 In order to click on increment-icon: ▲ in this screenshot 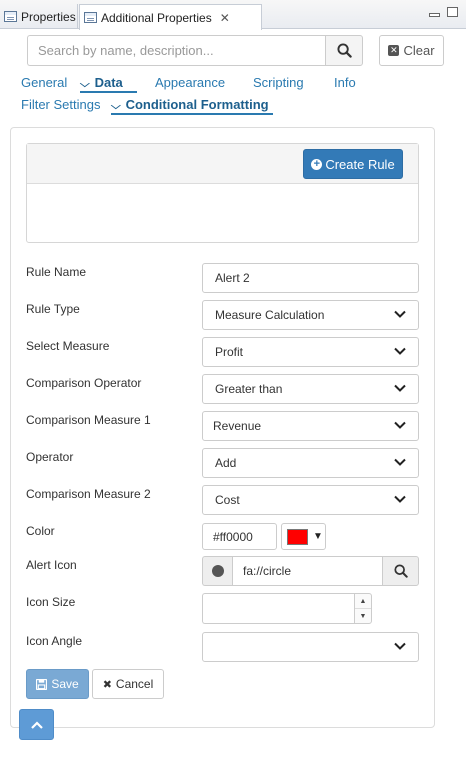, I will do `click(363, 601)`.